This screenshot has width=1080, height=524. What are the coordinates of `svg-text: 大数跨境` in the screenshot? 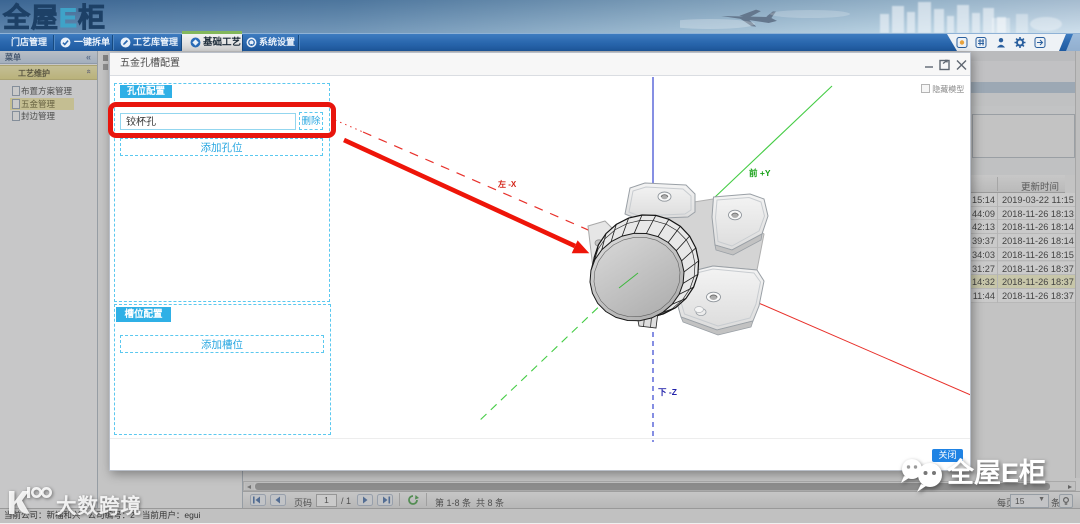 It's located at (99, 506).